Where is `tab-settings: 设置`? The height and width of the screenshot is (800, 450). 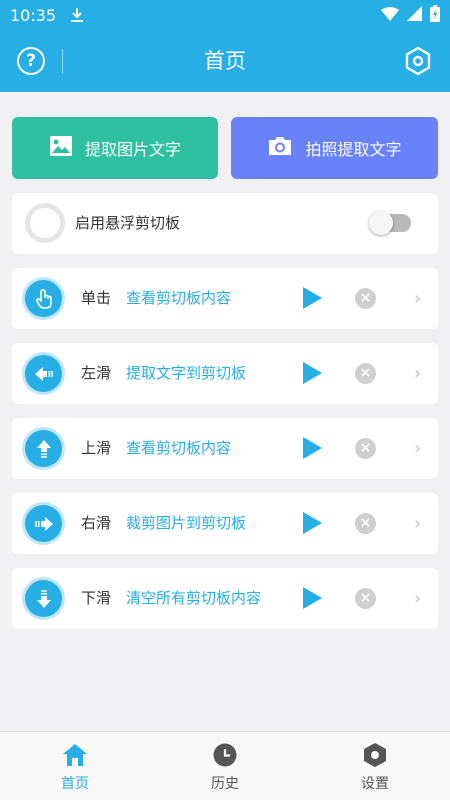 tab-settings: 设置 is located at coordinates (375, 766).